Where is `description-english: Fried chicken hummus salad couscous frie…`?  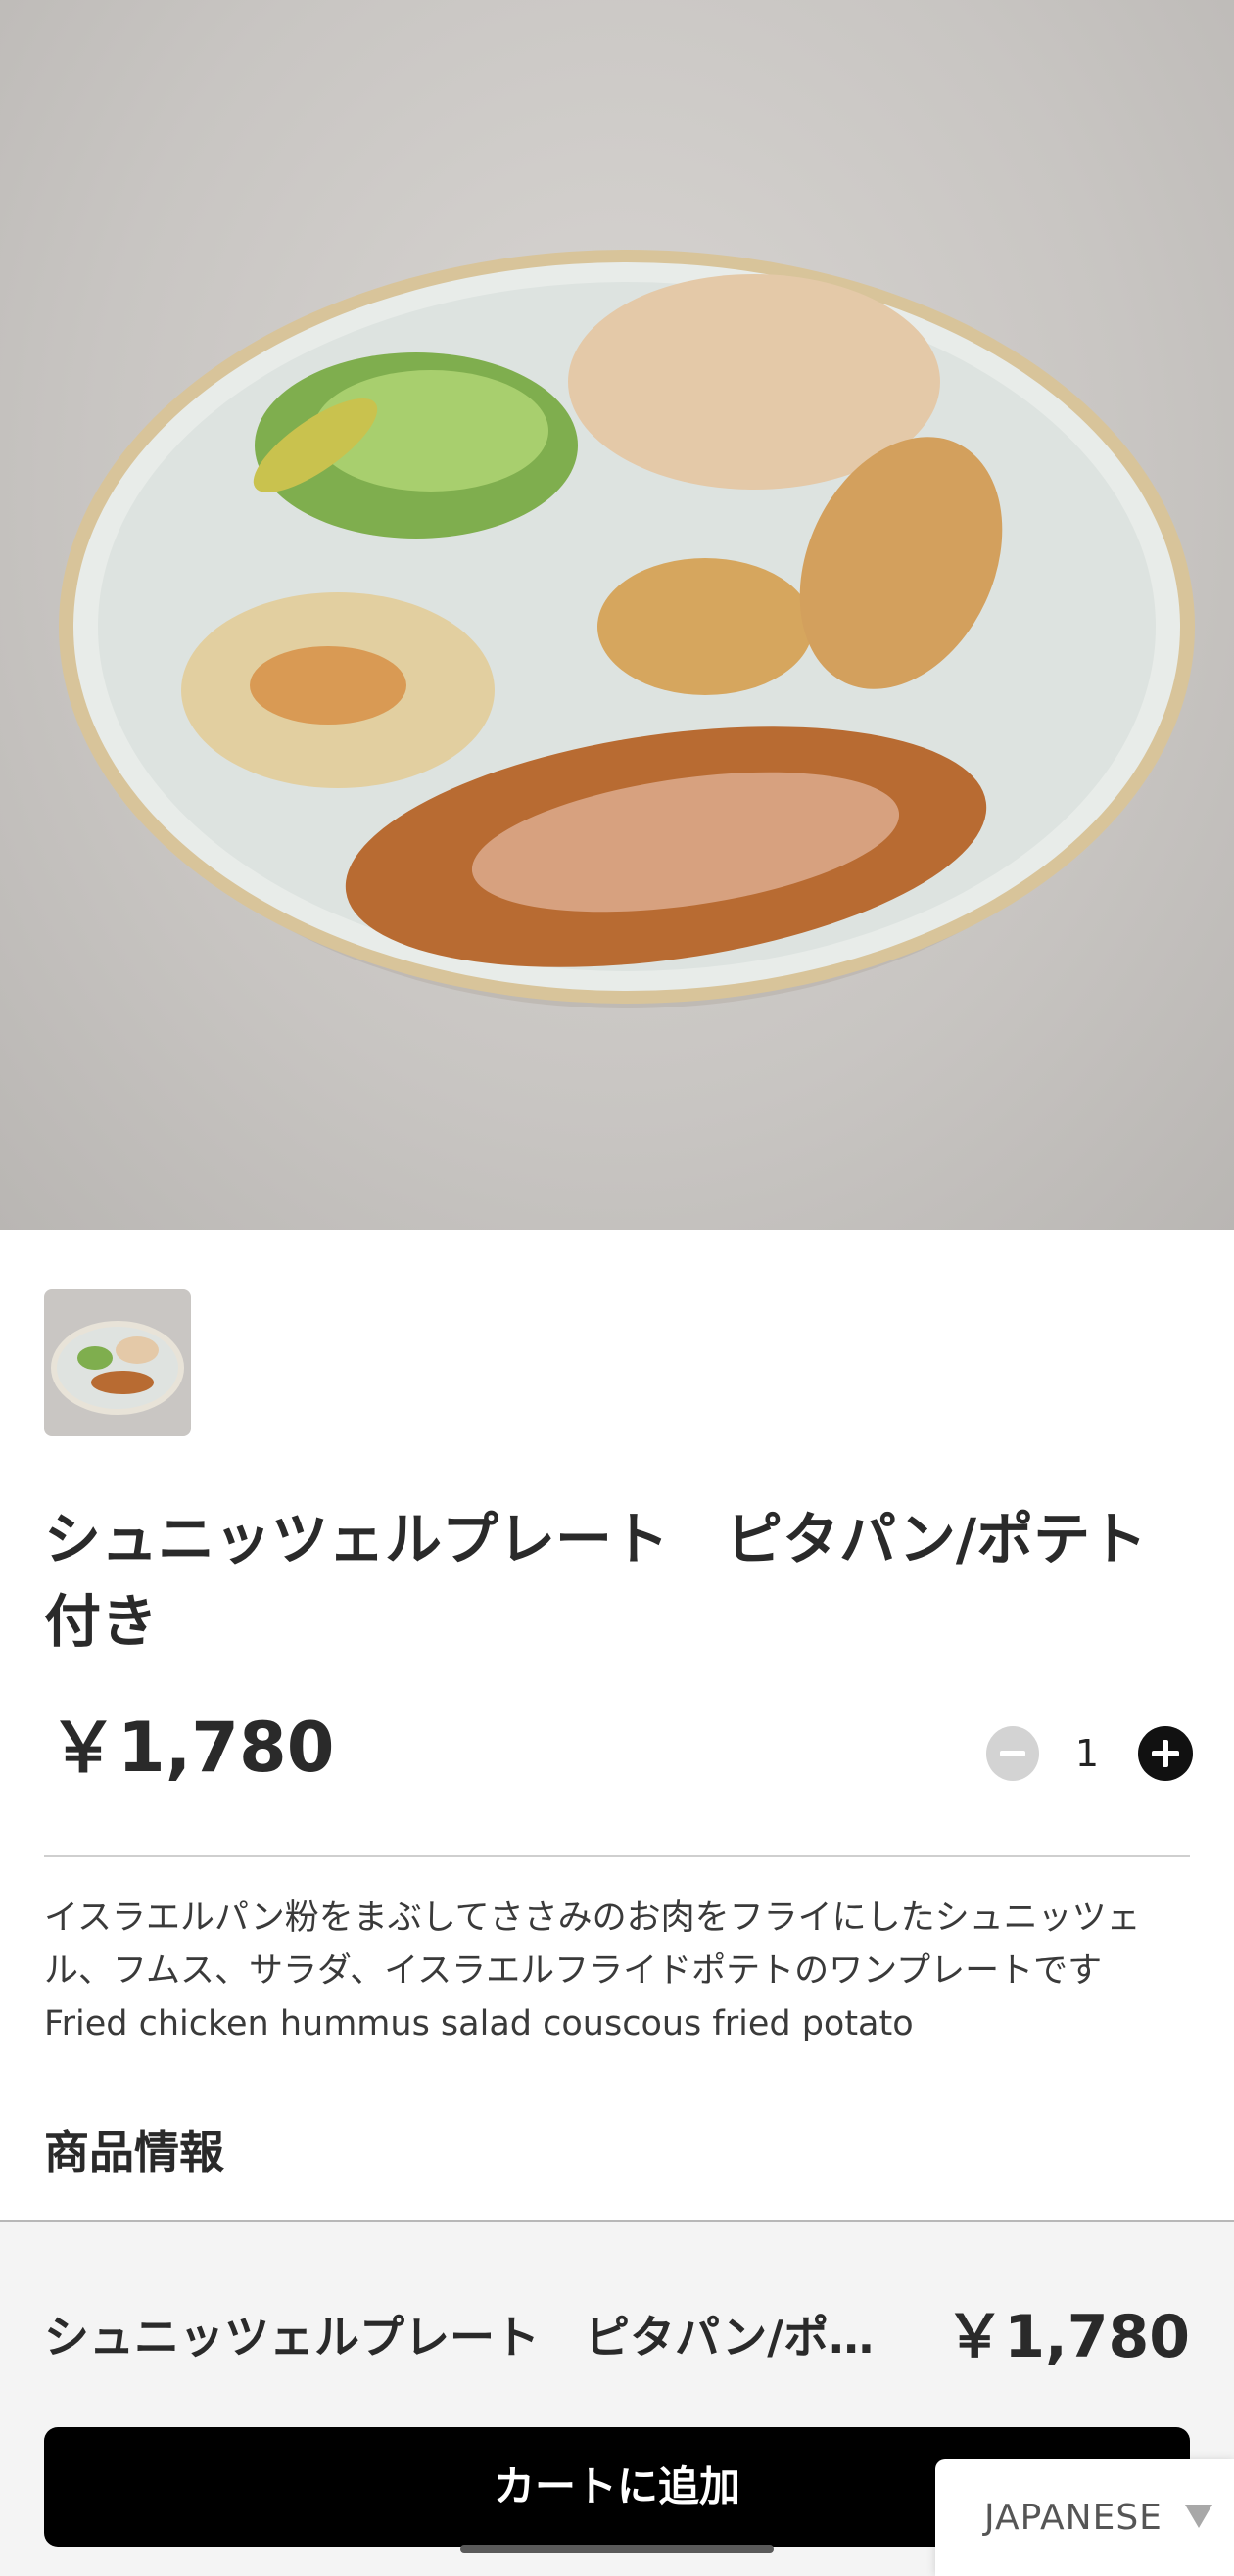 description-english: Fried chicken hummus salad couscous frie… is located at coordinates (479, 2023).